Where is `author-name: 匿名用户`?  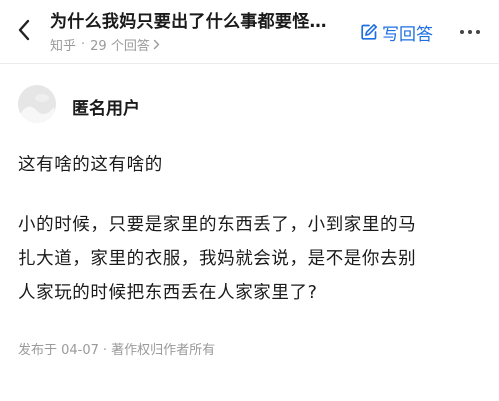
author-name: 匿名用户 is located at coordinates (106, 106).